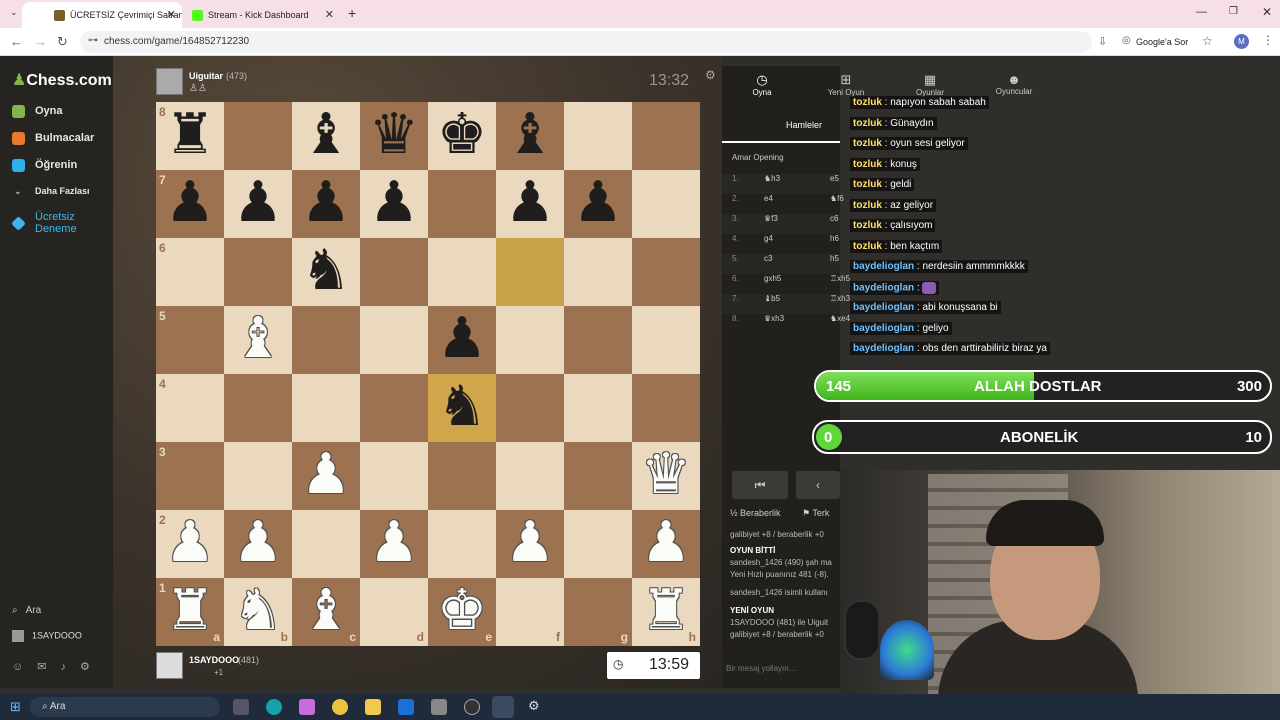 The width and height of the screenshot is (1280, 720). What do you see at coordinates (406, 707) in the screenshot?
I see `outlook-icon` at bounding box center [406, 707].